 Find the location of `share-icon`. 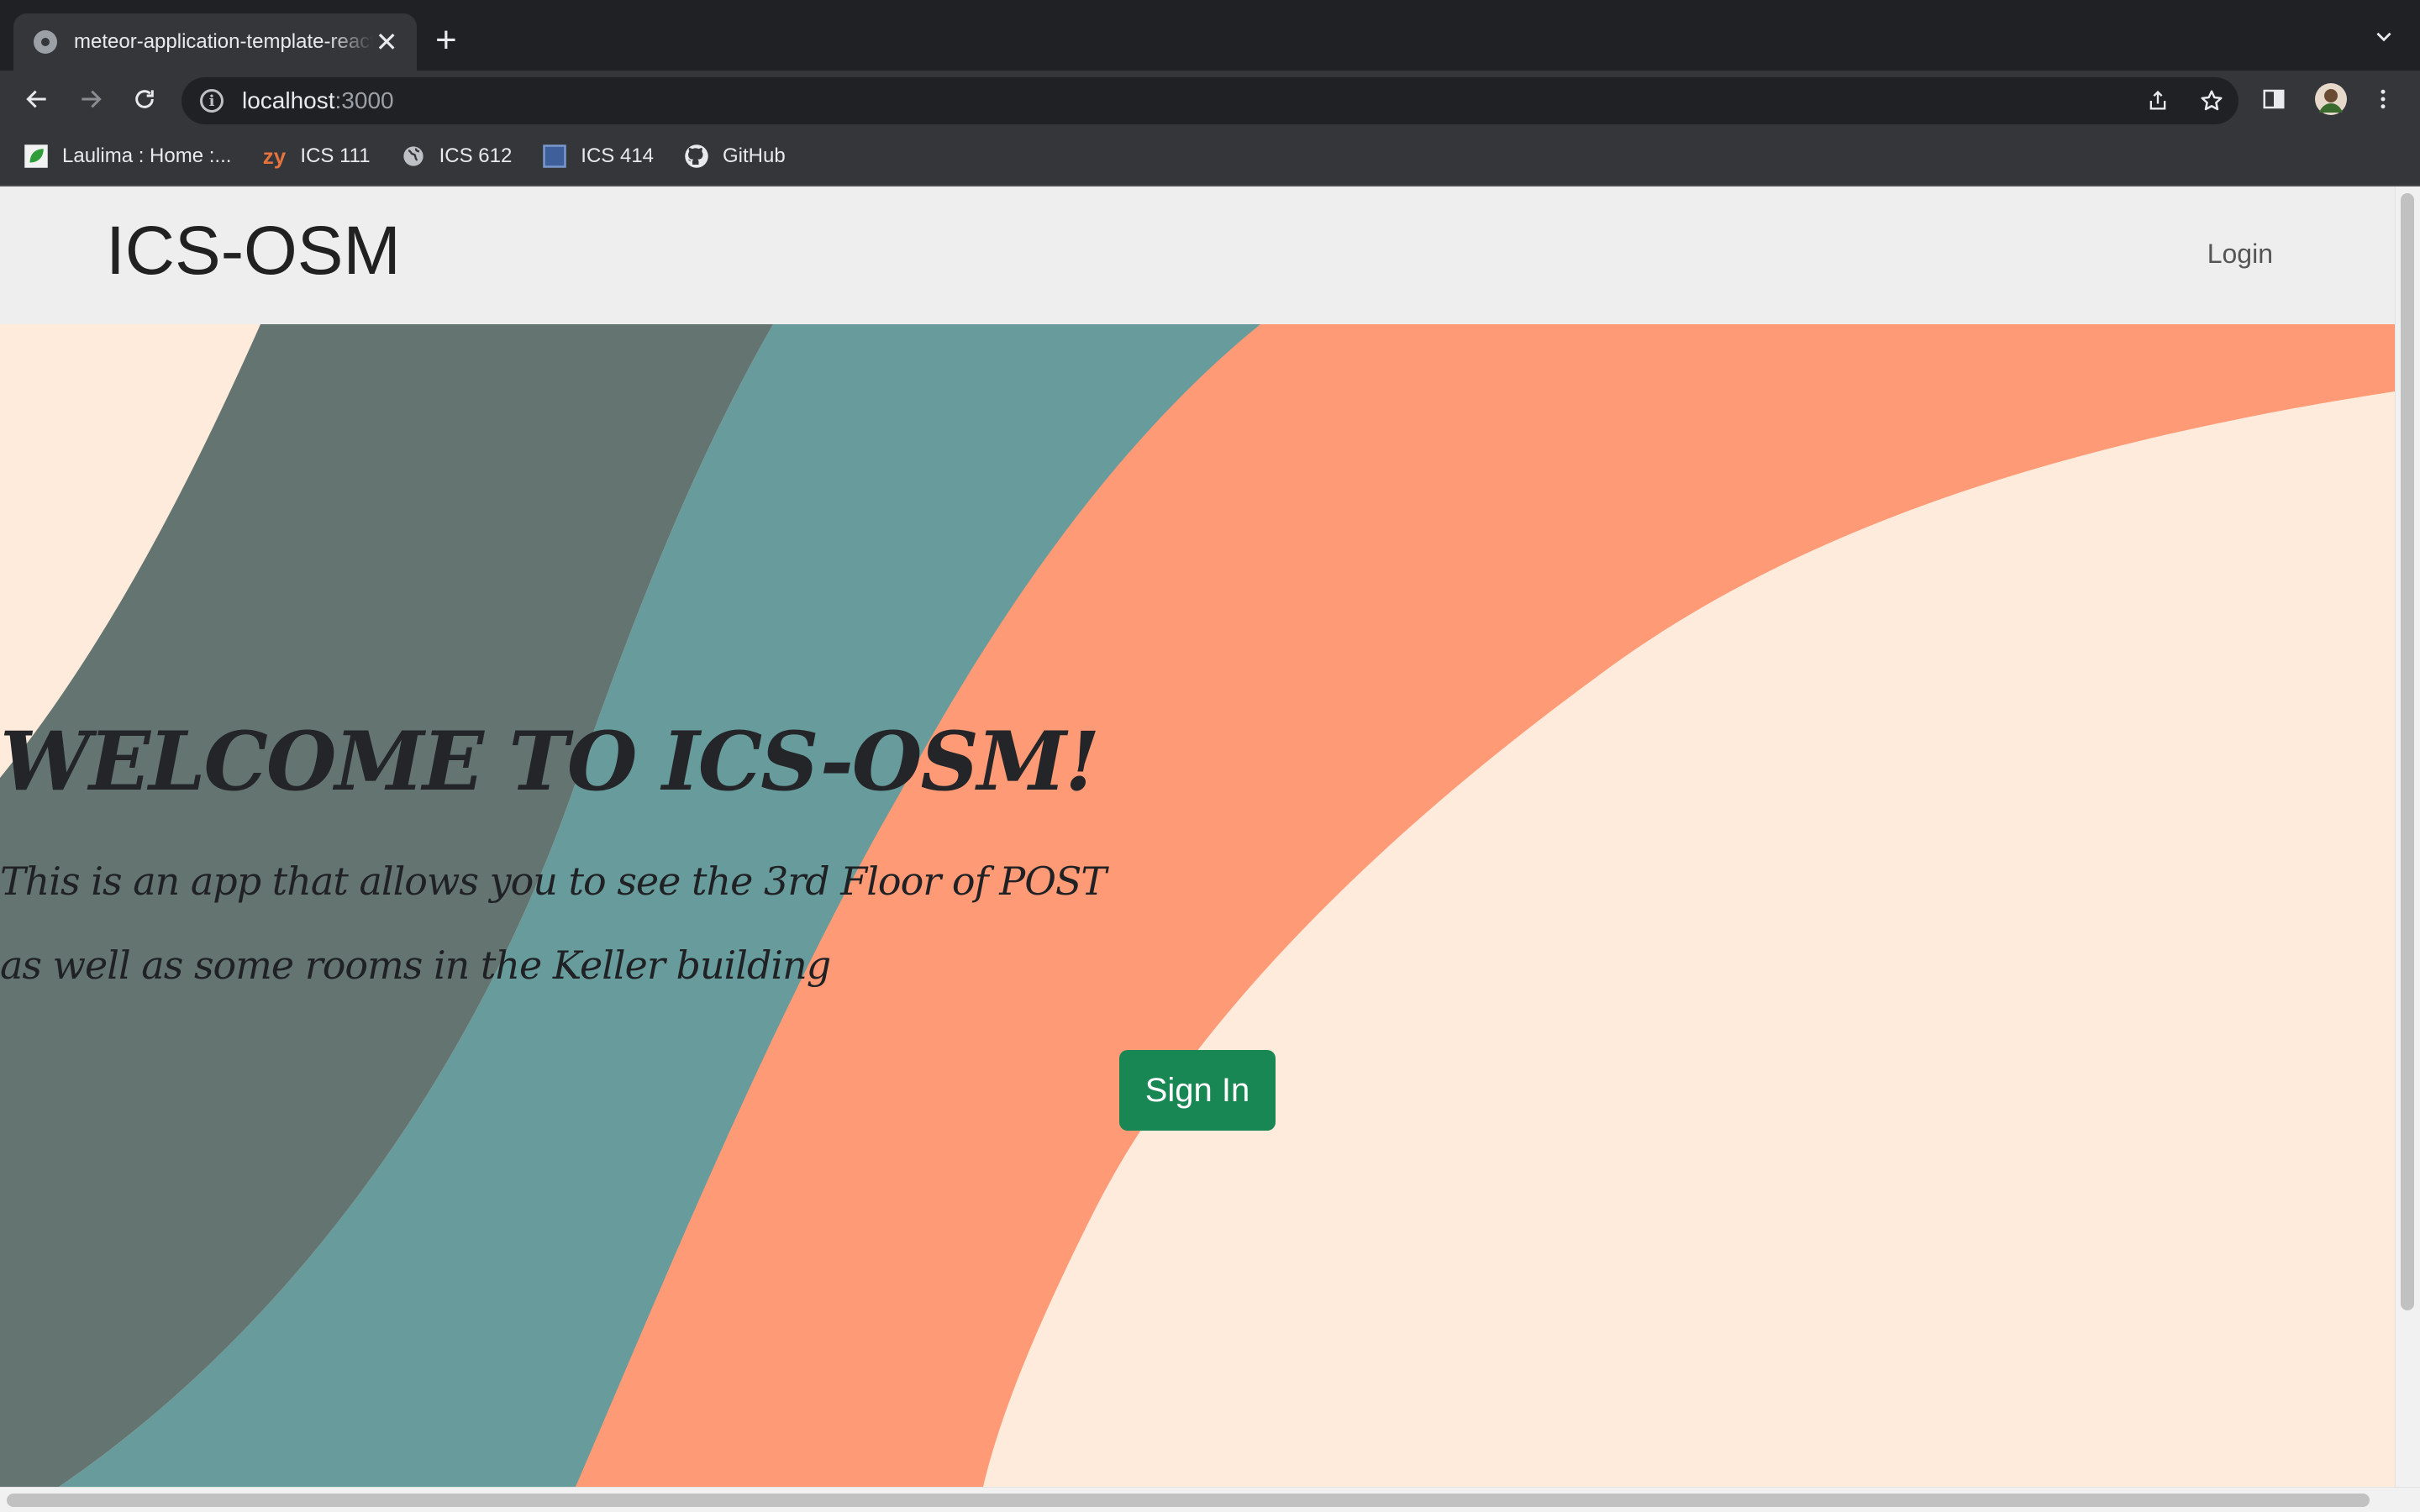

share-icon is located at coordinates (2157, 100).